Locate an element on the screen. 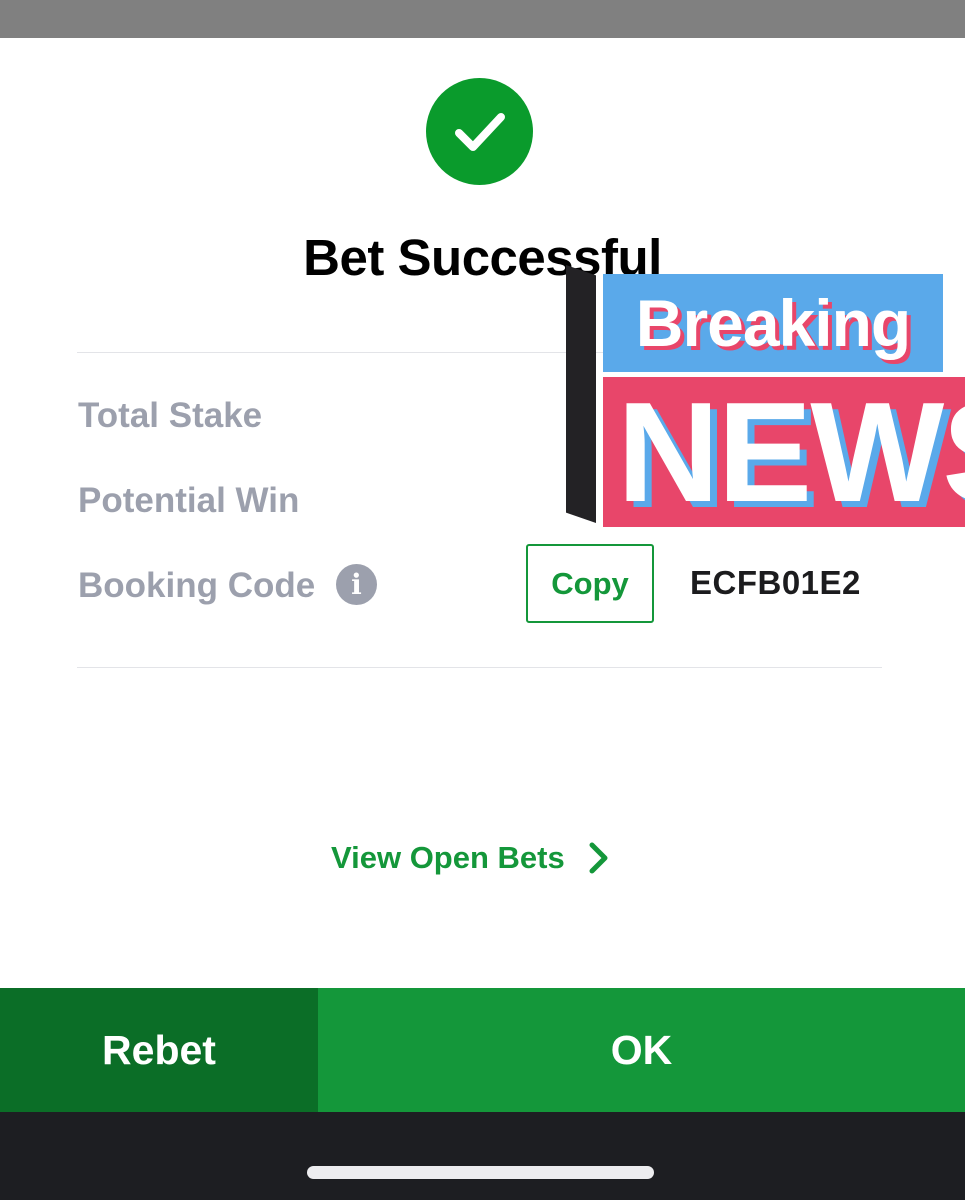 The width and height of the screenshot is (965, 1200). news-banner: NEWS is located at coordinates (784, 452).